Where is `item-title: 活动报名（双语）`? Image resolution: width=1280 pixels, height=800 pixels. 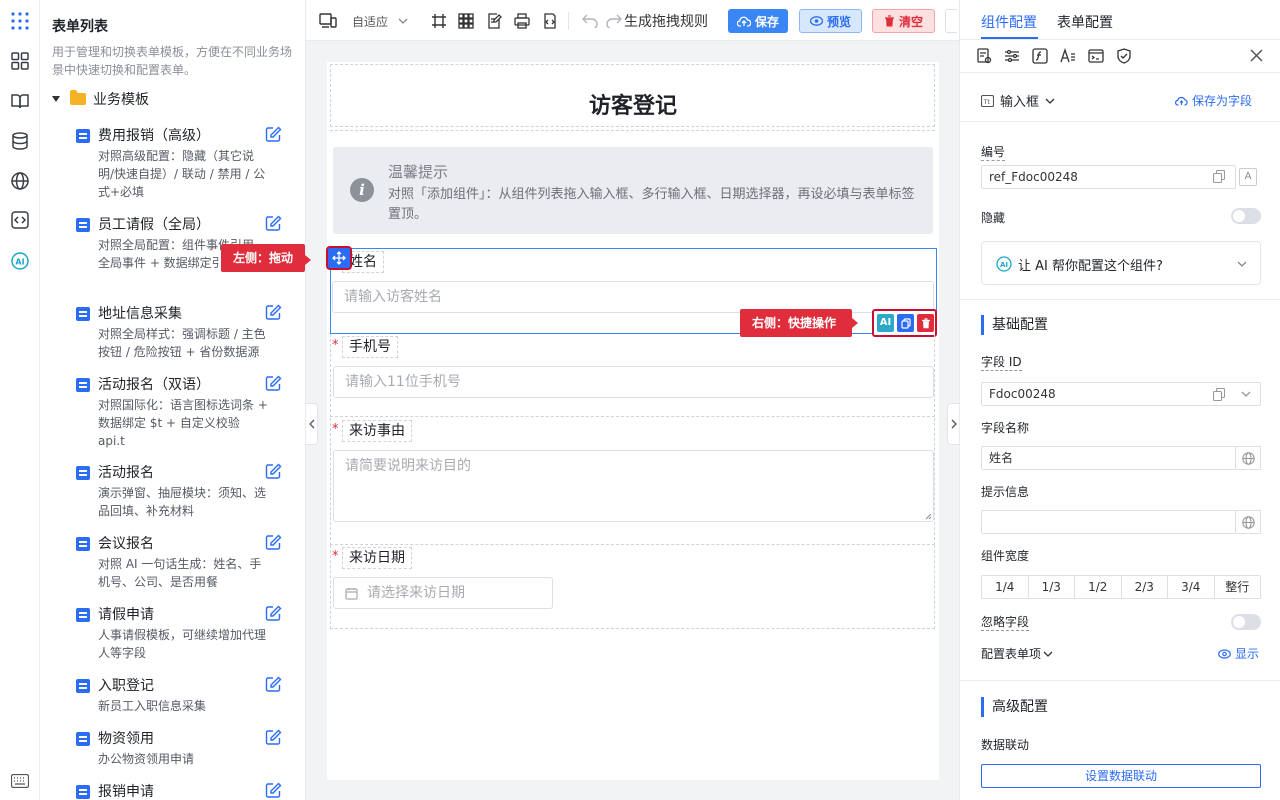
item-title: 活动报名（双语） is located at coordinates (154, 385).